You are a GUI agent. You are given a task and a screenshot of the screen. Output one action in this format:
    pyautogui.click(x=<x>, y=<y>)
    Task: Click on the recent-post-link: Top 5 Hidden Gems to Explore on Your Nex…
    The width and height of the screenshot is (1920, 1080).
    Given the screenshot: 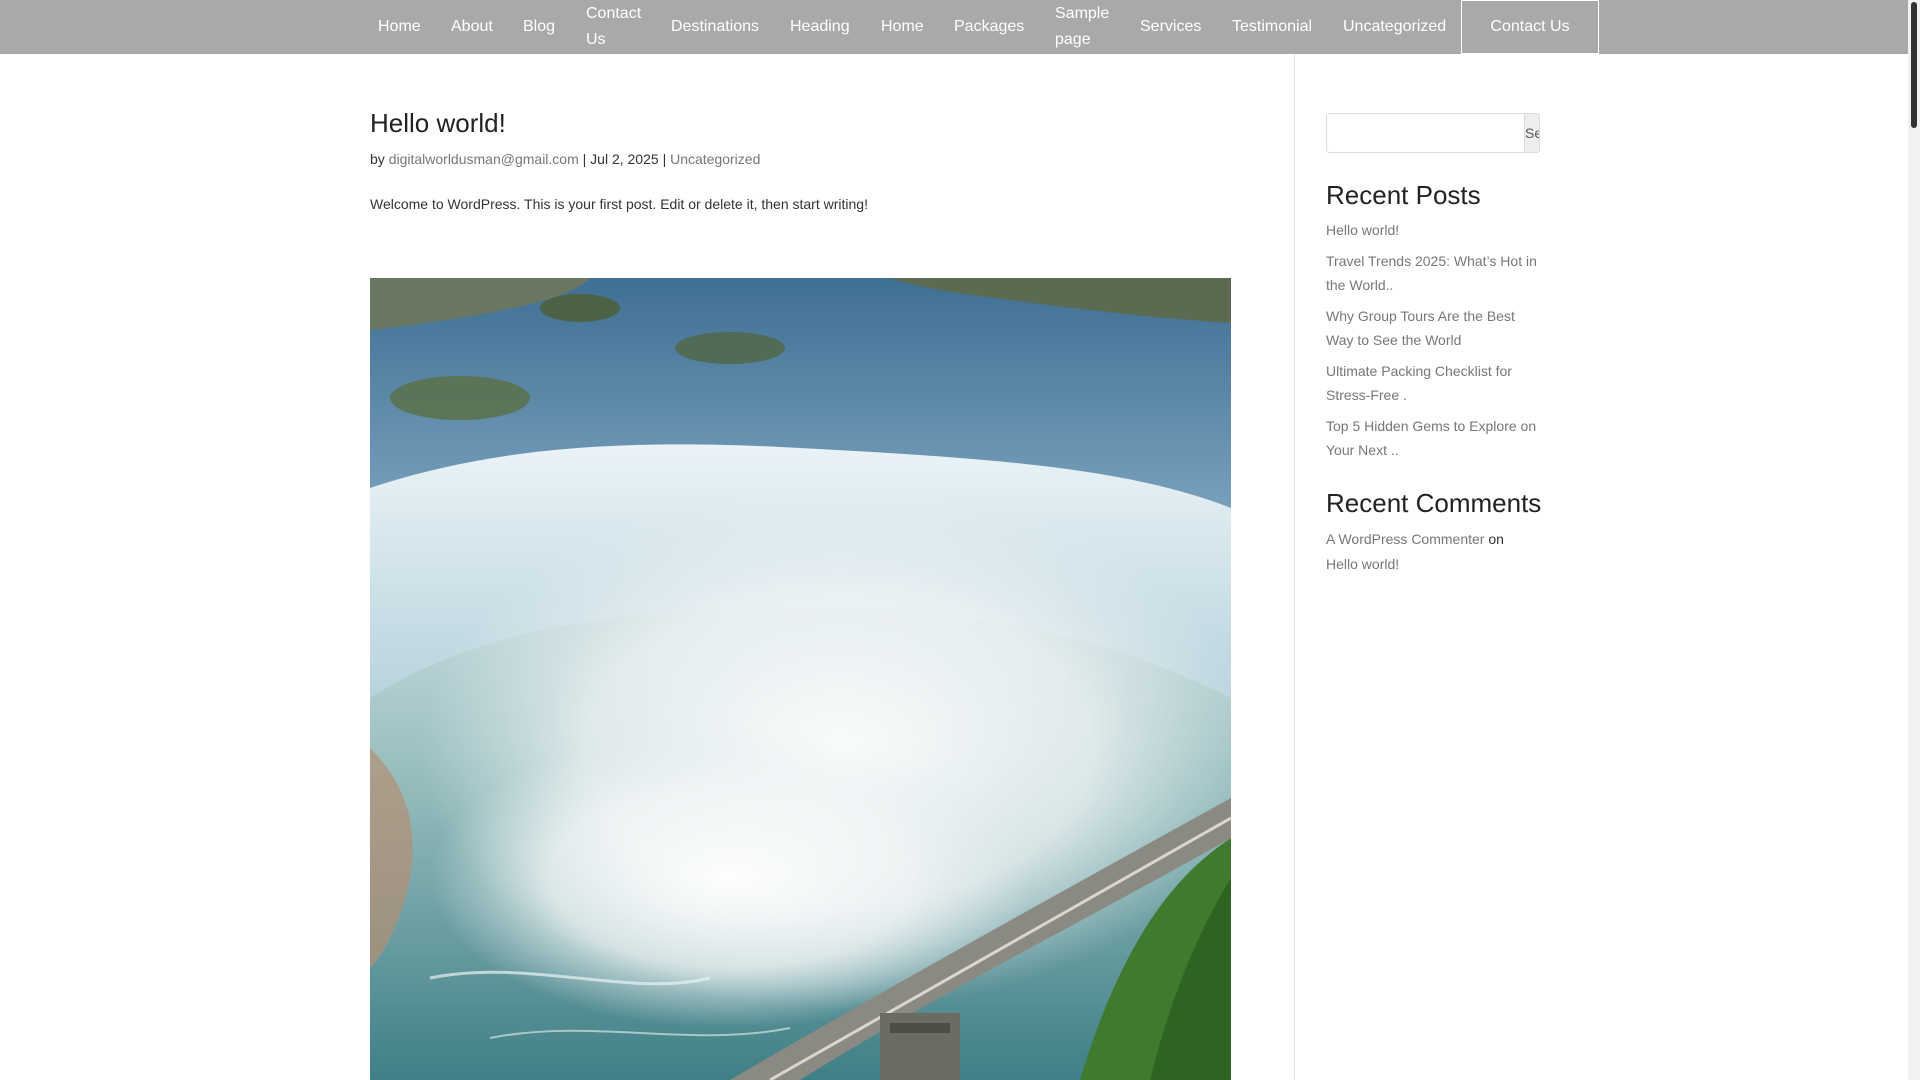 What is the action you would take?
    pyautogui.click(x=1436, y=438)
    